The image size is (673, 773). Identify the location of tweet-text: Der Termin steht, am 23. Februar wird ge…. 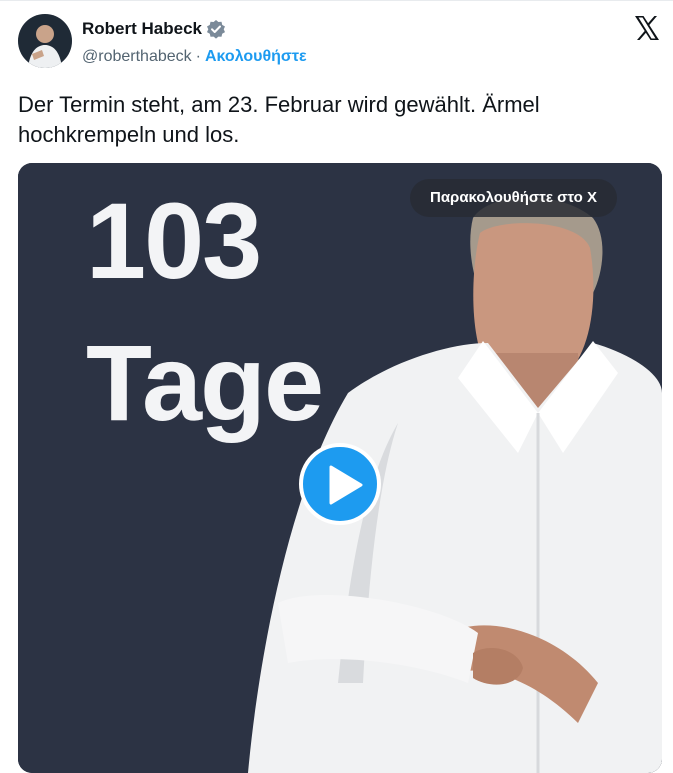
(279, 119).